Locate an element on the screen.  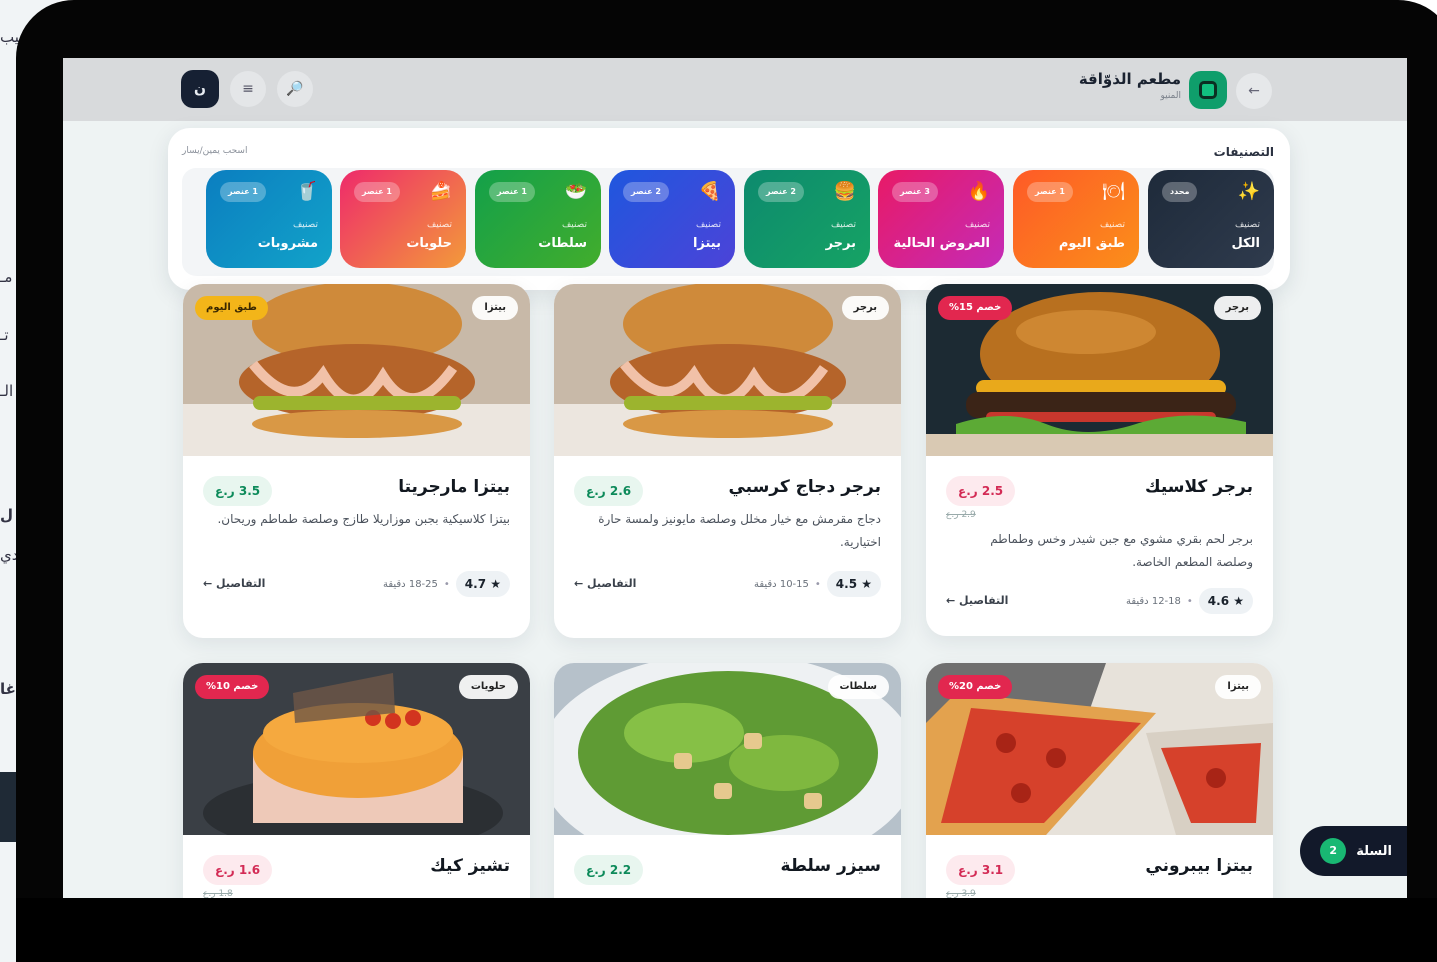
peek-text: مـ is located at coordinates (6, 277).